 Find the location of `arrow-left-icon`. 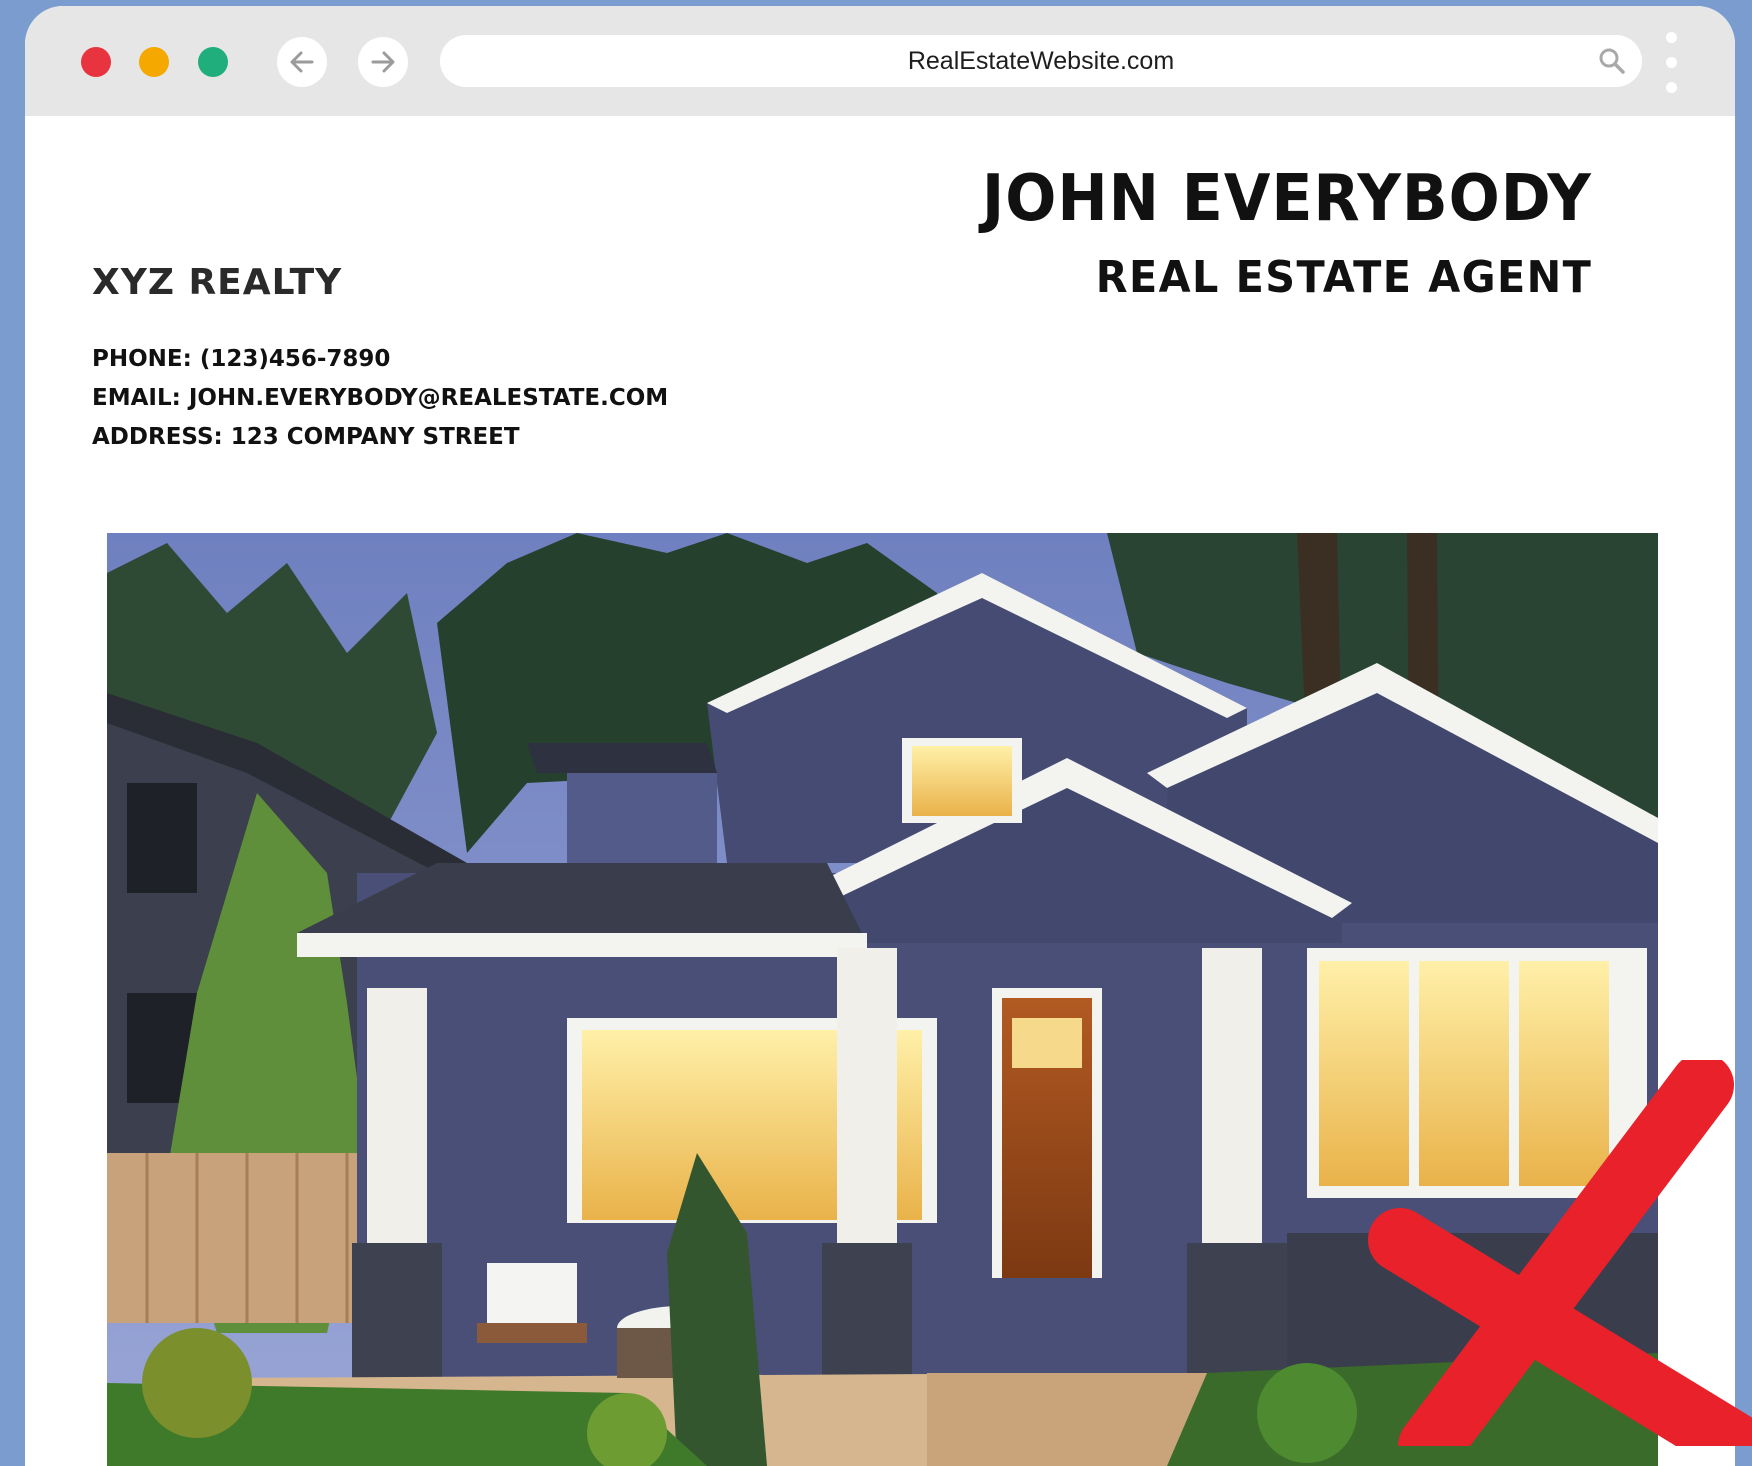

arrow-left-icon is located at coordinates (302, 62).